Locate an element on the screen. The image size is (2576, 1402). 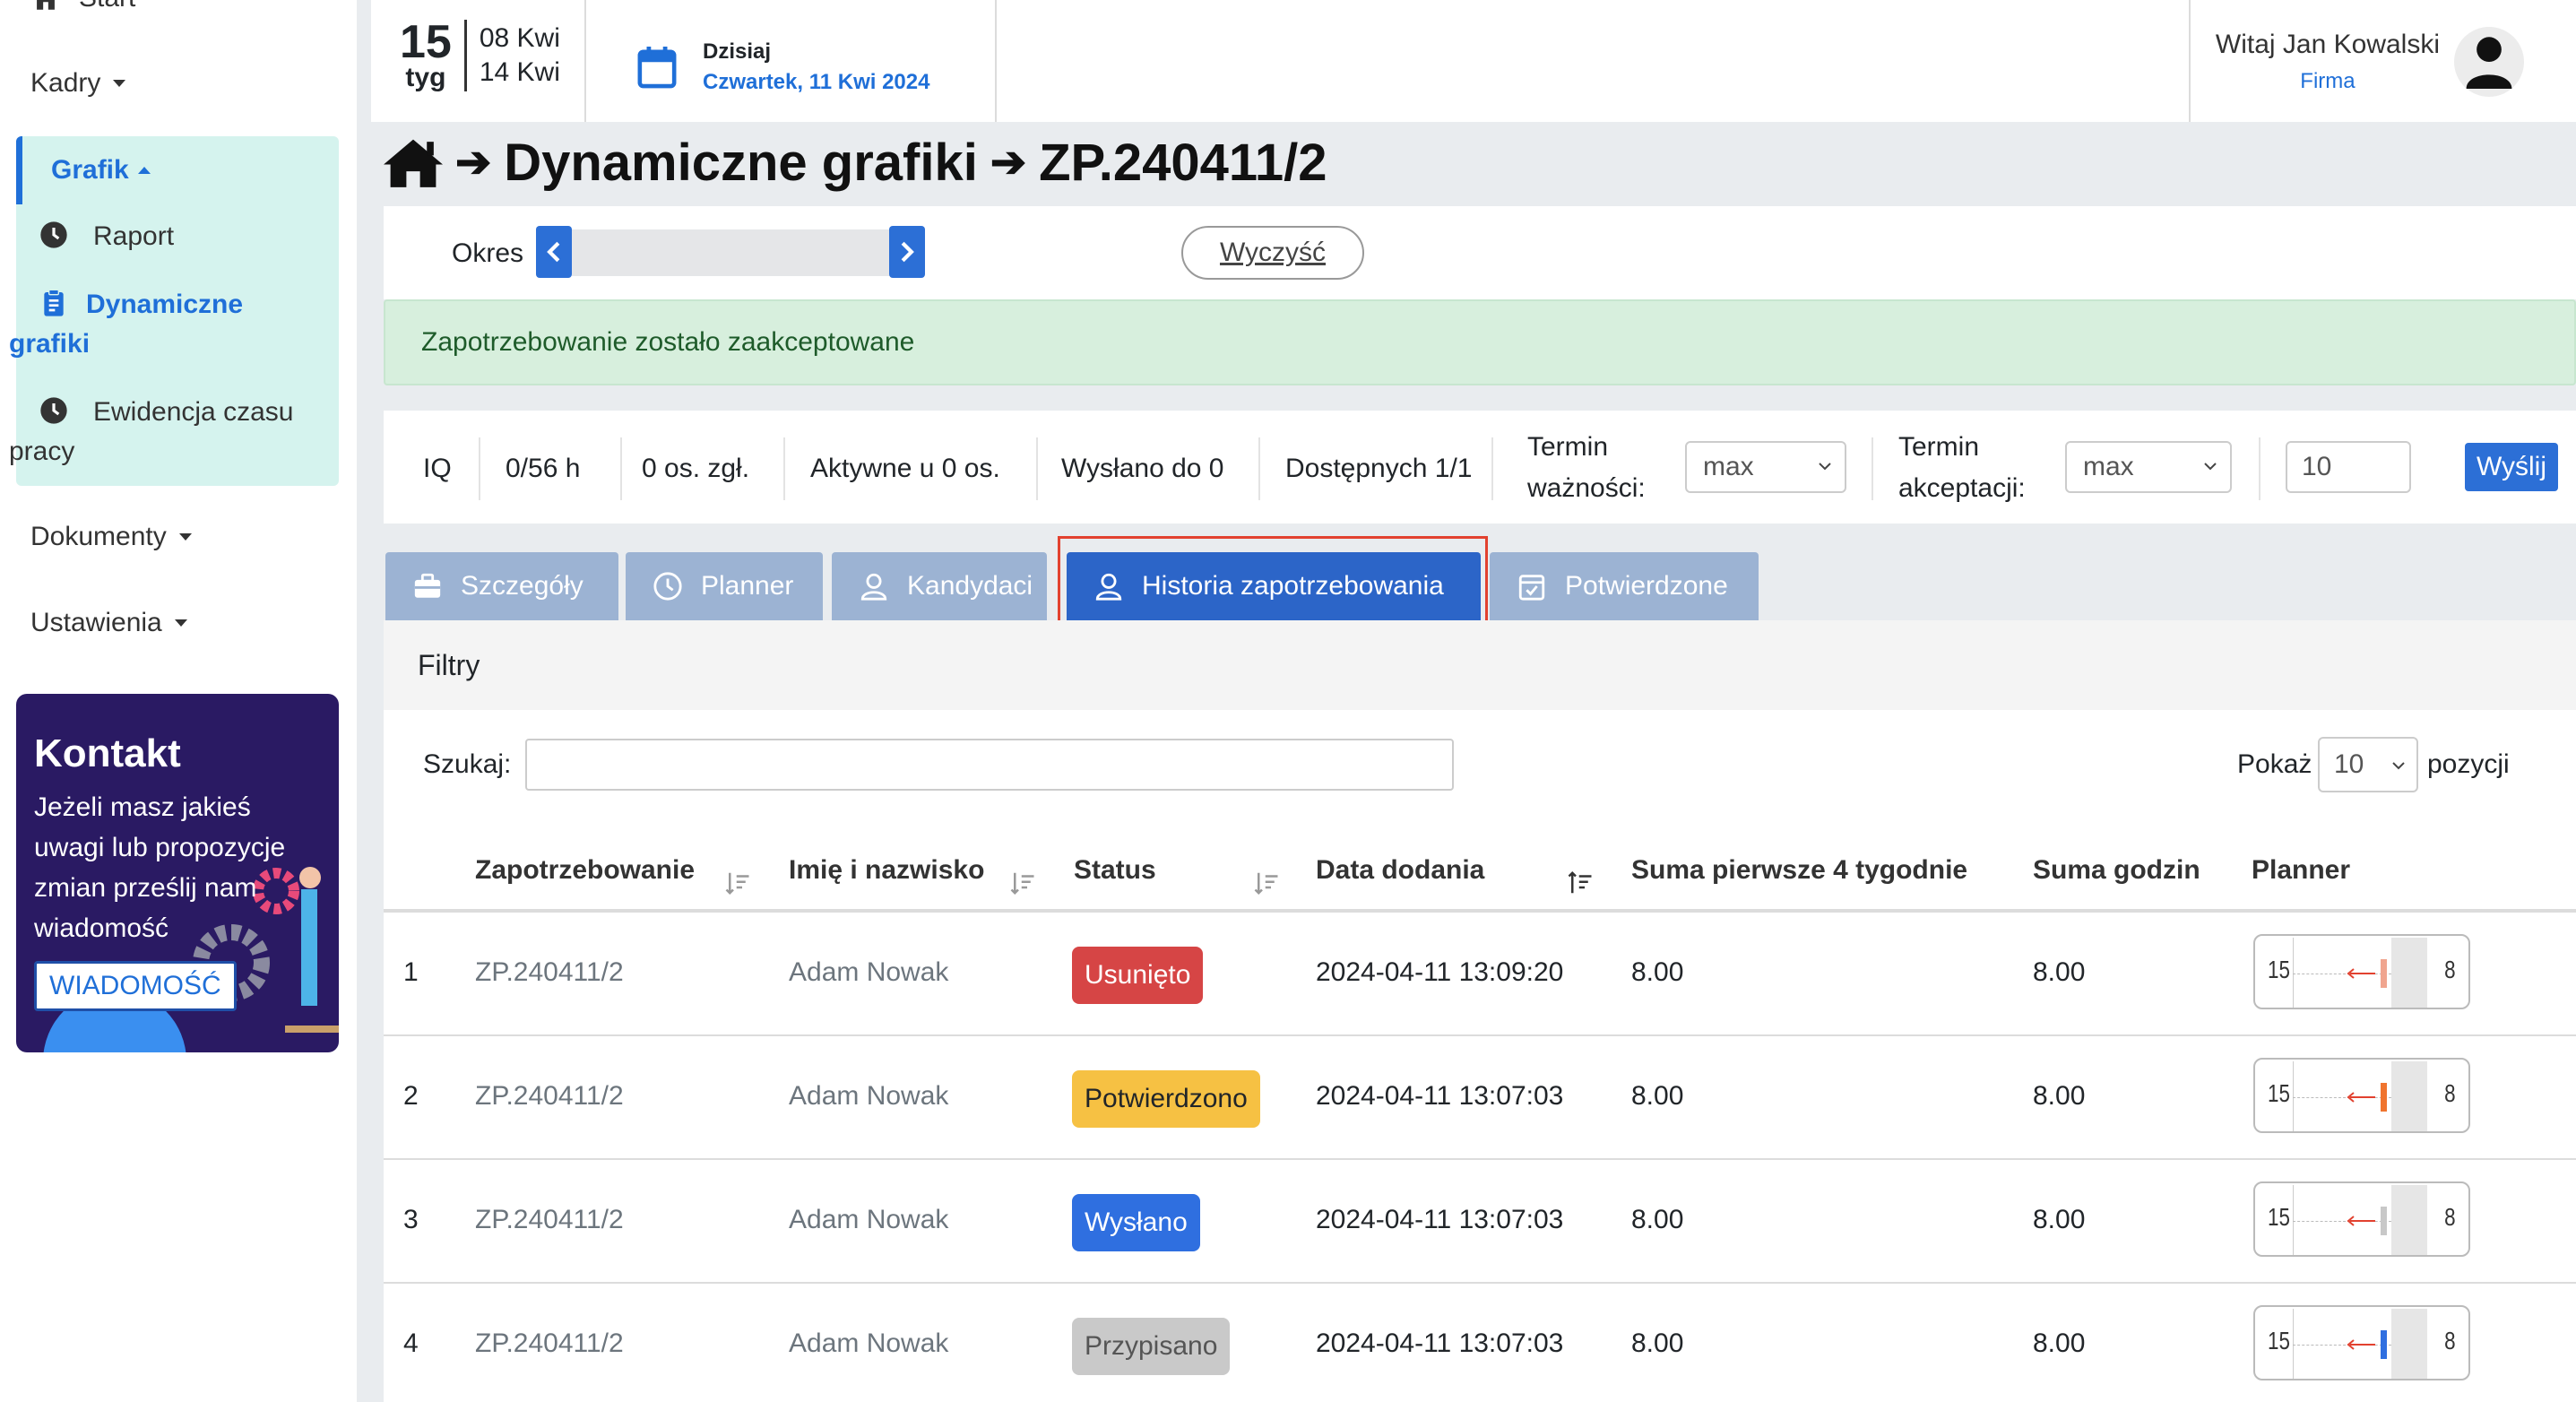
tab-planner: Planner is located at coordinates (724, 586).